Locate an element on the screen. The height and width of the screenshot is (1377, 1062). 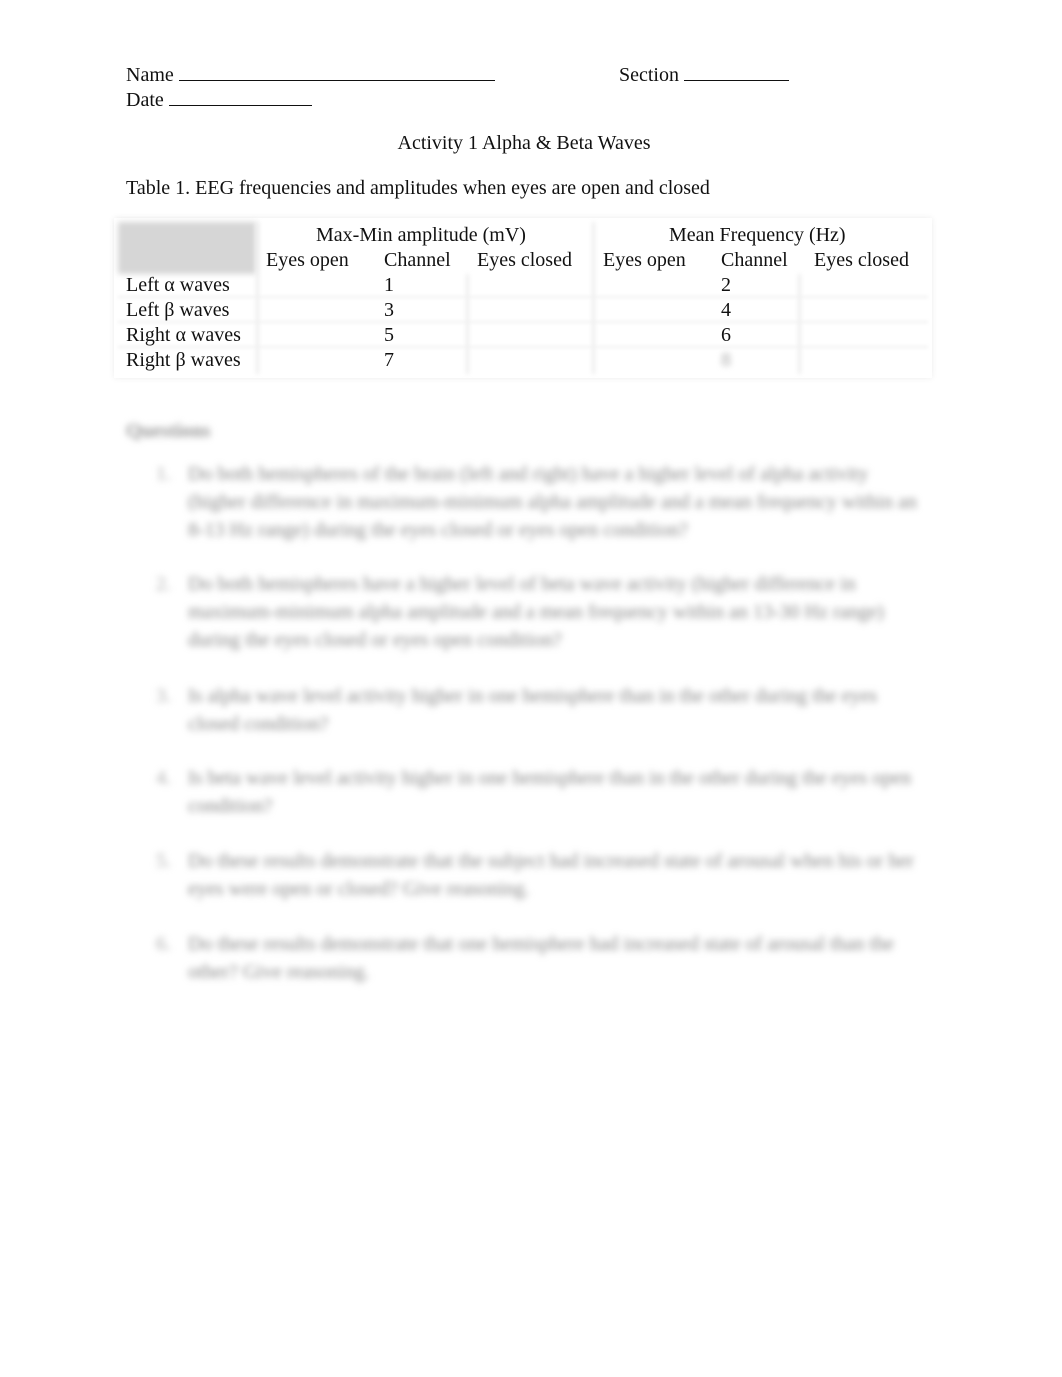
cell-freq-channel: 8 is located at coordinates (726, 360).